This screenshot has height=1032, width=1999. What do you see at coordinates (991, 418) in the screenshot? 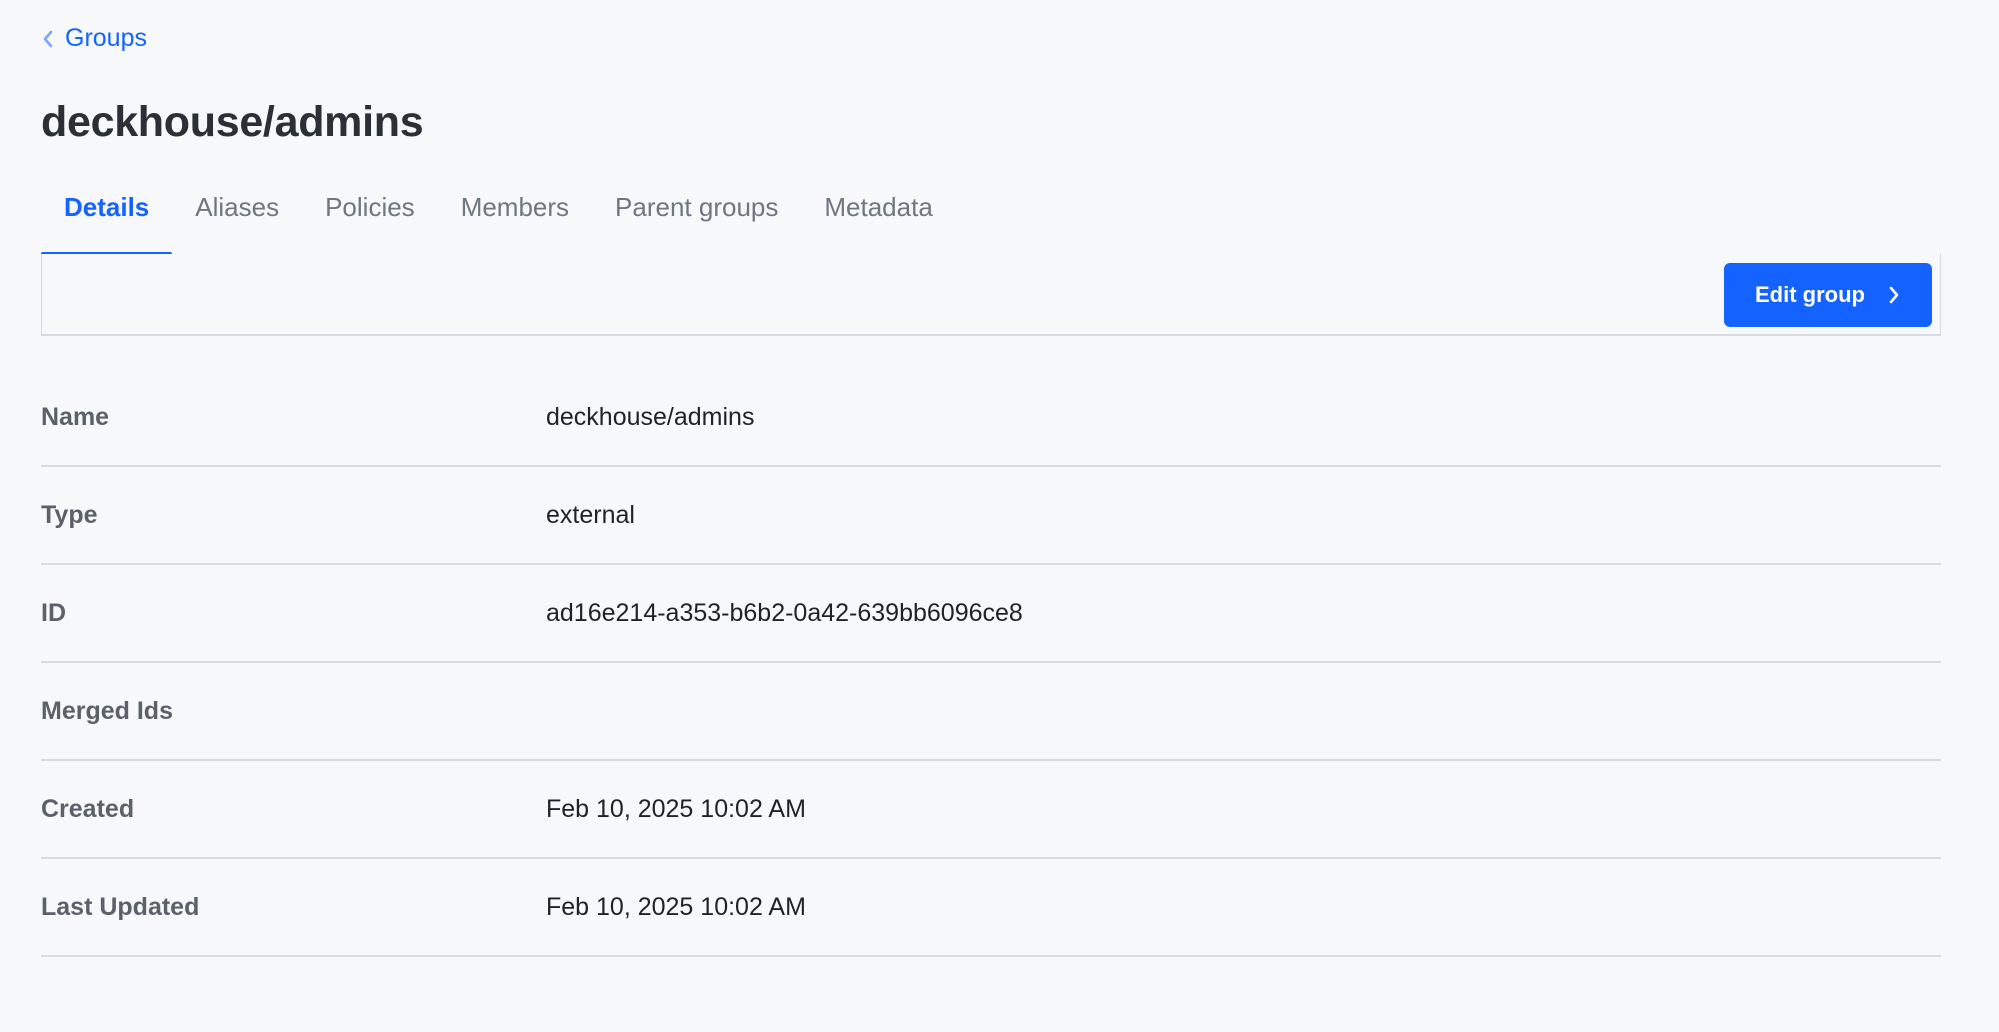
I see `detail-row-name: Name deckhouse/admins` at bounding box center [991, 418].